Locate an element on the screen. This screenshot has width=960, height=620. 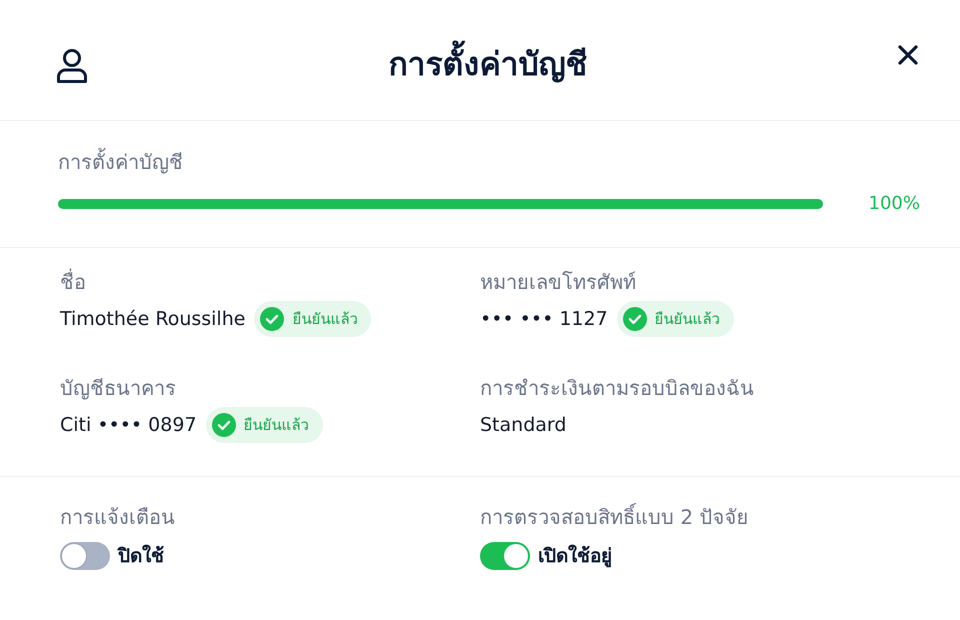
field-label: หมายเลขโทรศัพท์ is located at coordinates (558, 282).